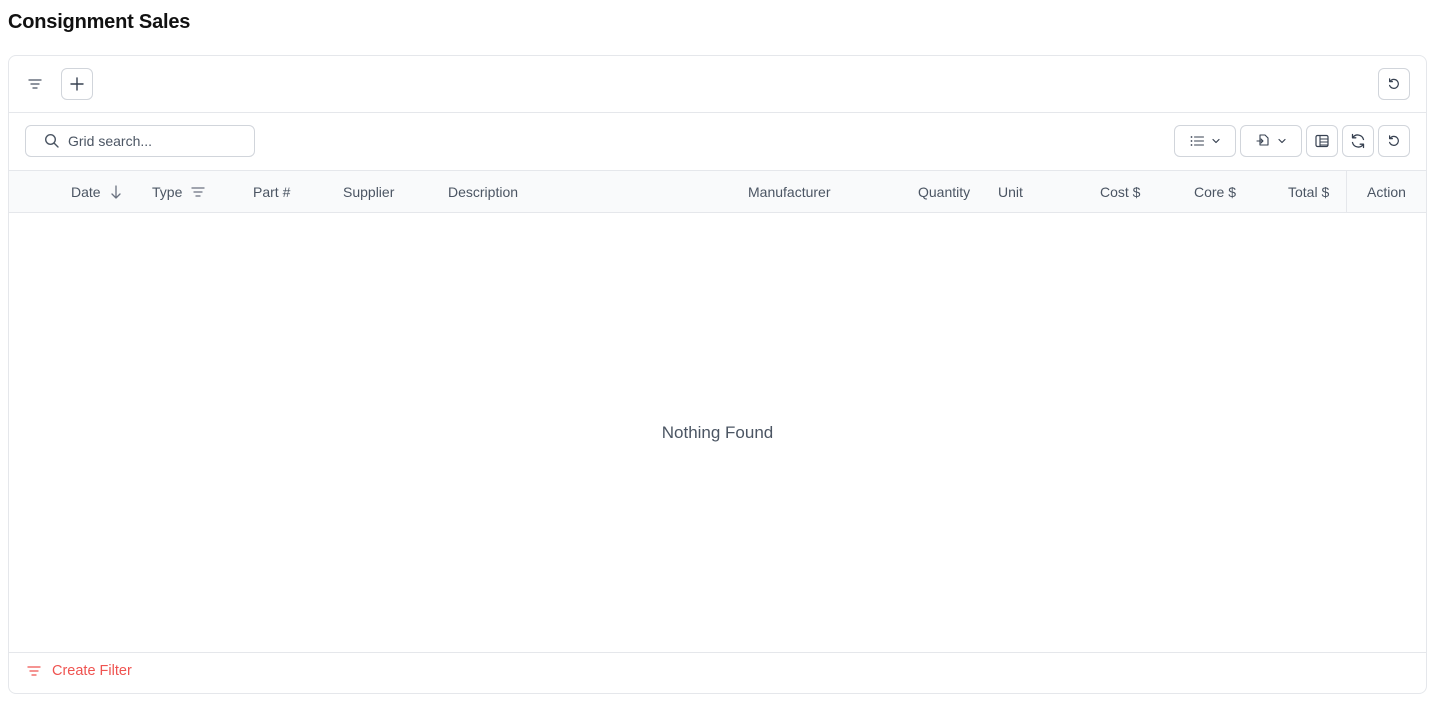 Image resolution: width=1438 pixels, height=701 pixels. What do you see at coordinates (92, 671) in the screenshot?
I see `create-filter-label: Create Filter` at bounding box center [92, 671].